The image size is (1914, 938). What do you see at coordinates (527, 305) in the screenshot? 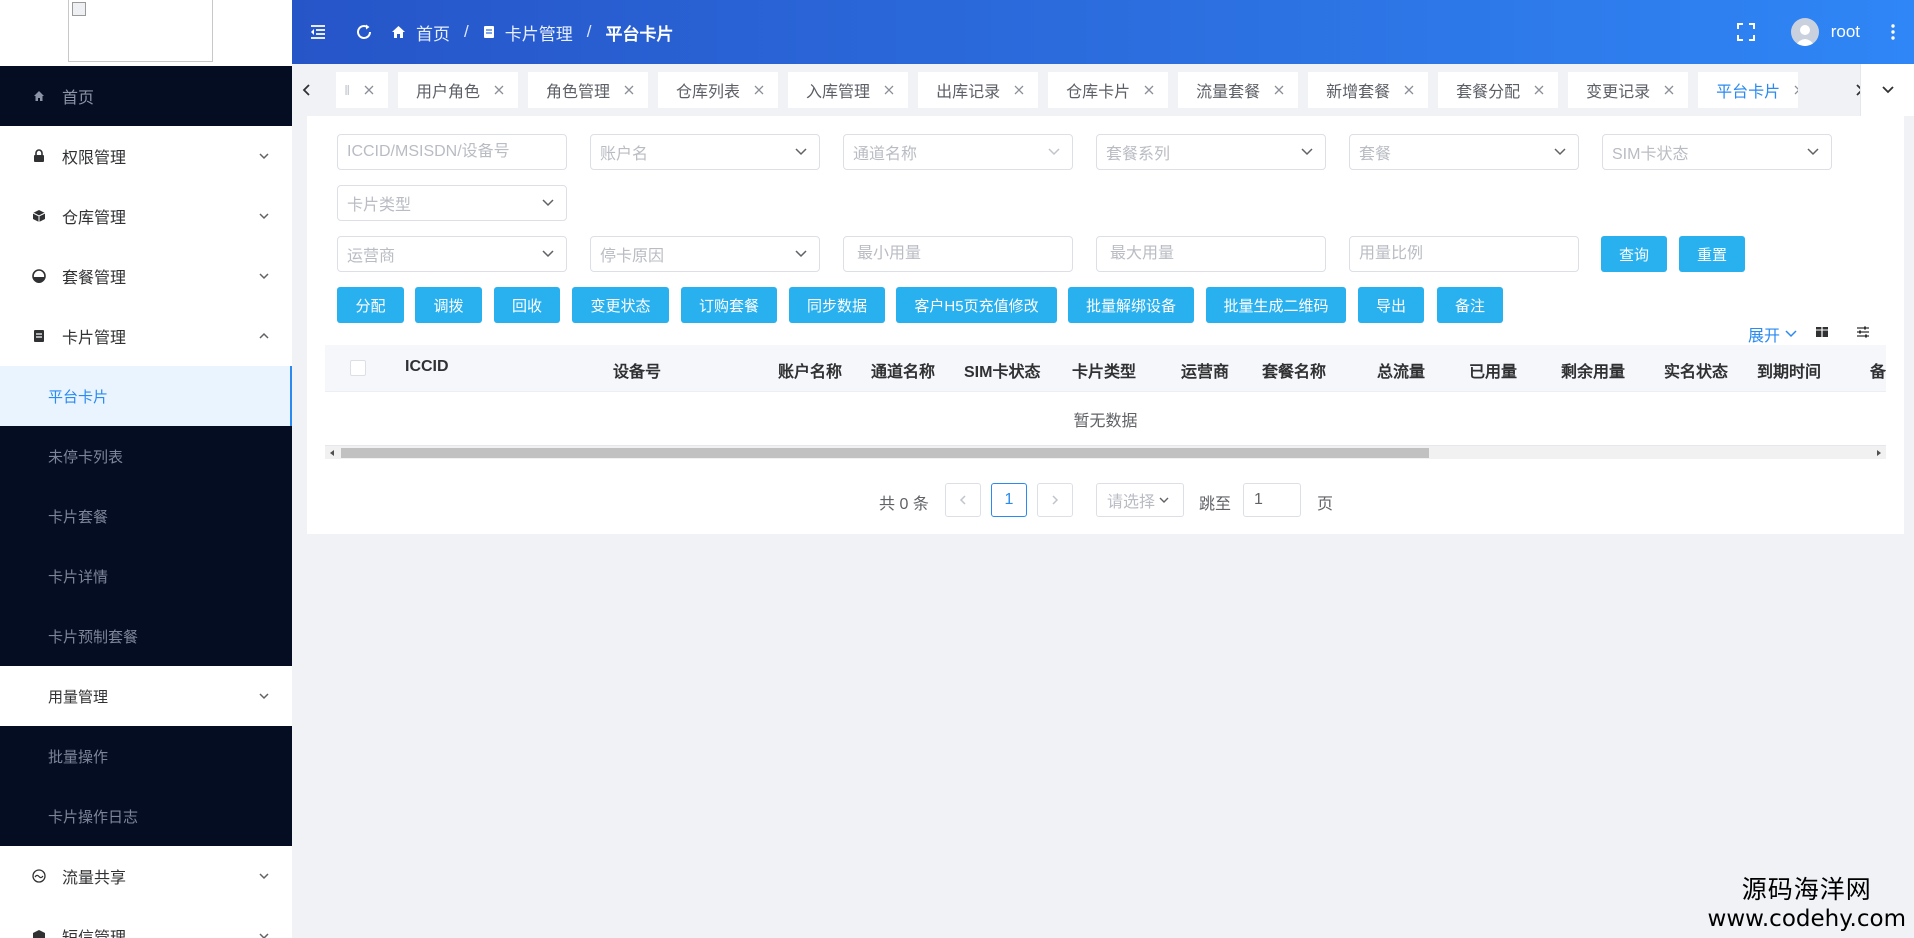
I see `recycle-button: 回收` at bounding box center [527, 305].